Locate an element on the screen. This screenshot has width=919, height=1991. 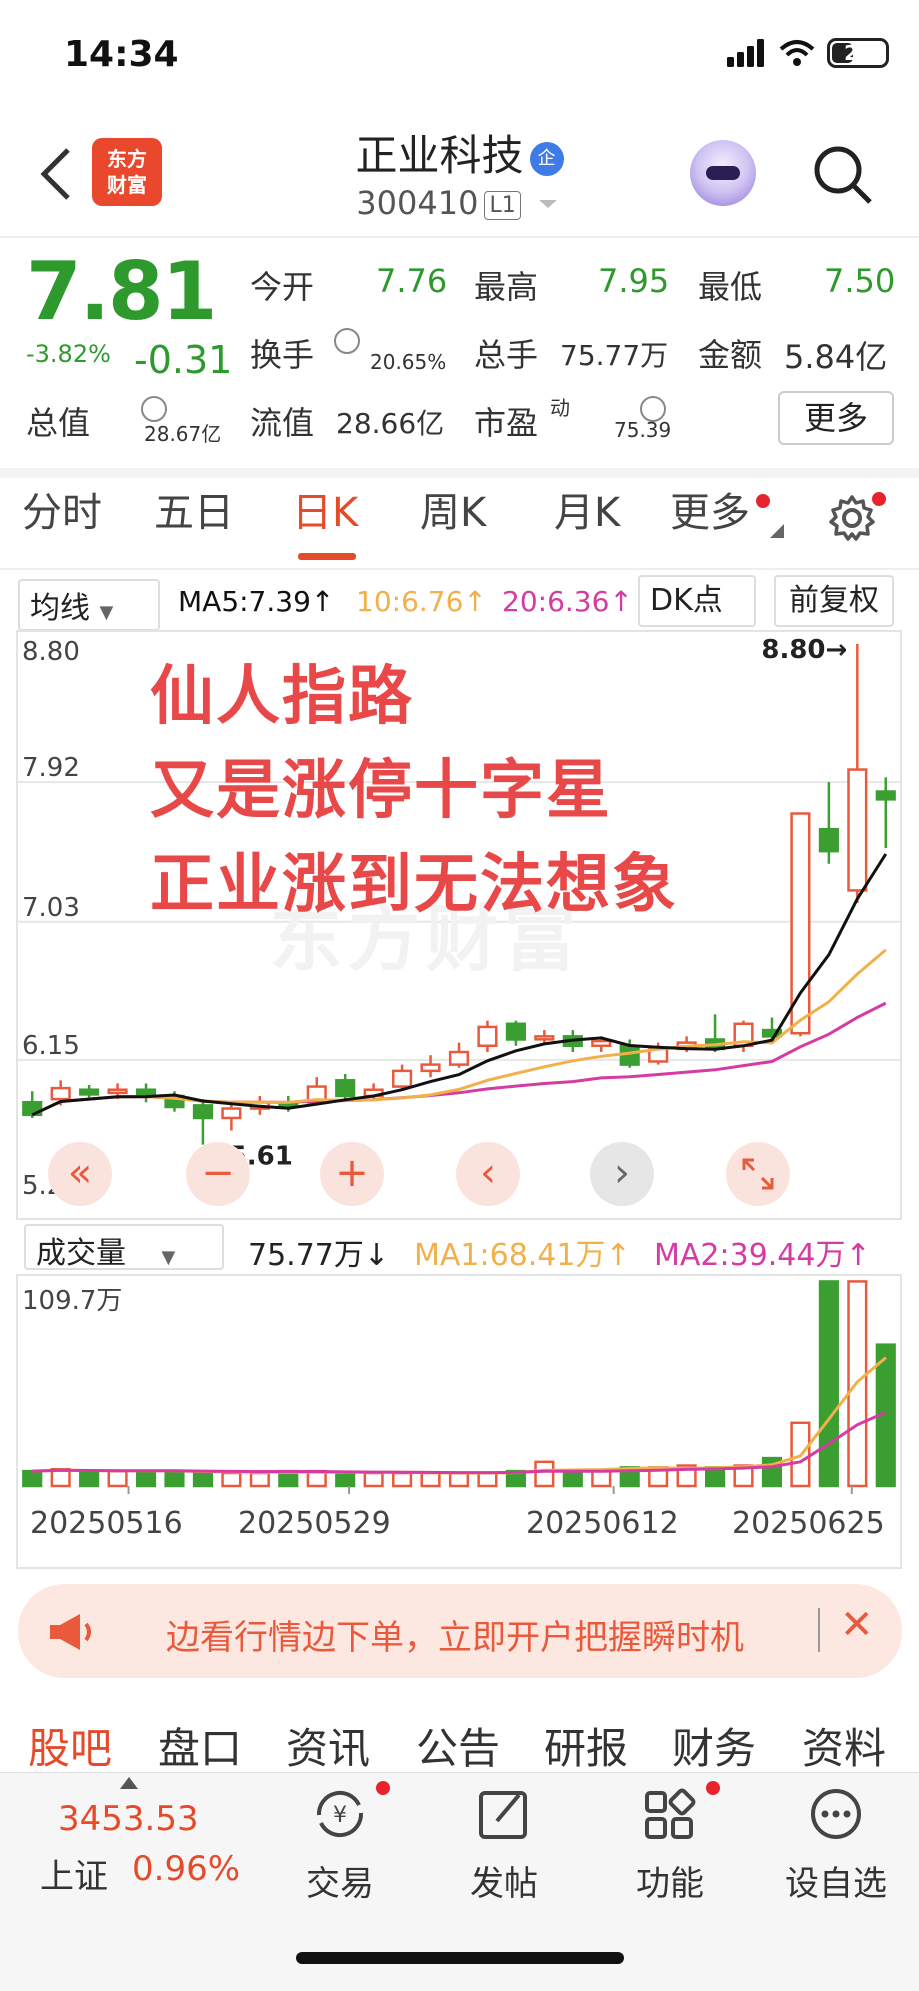
close-icon: ✕ is located at coordinates (857, 1625).